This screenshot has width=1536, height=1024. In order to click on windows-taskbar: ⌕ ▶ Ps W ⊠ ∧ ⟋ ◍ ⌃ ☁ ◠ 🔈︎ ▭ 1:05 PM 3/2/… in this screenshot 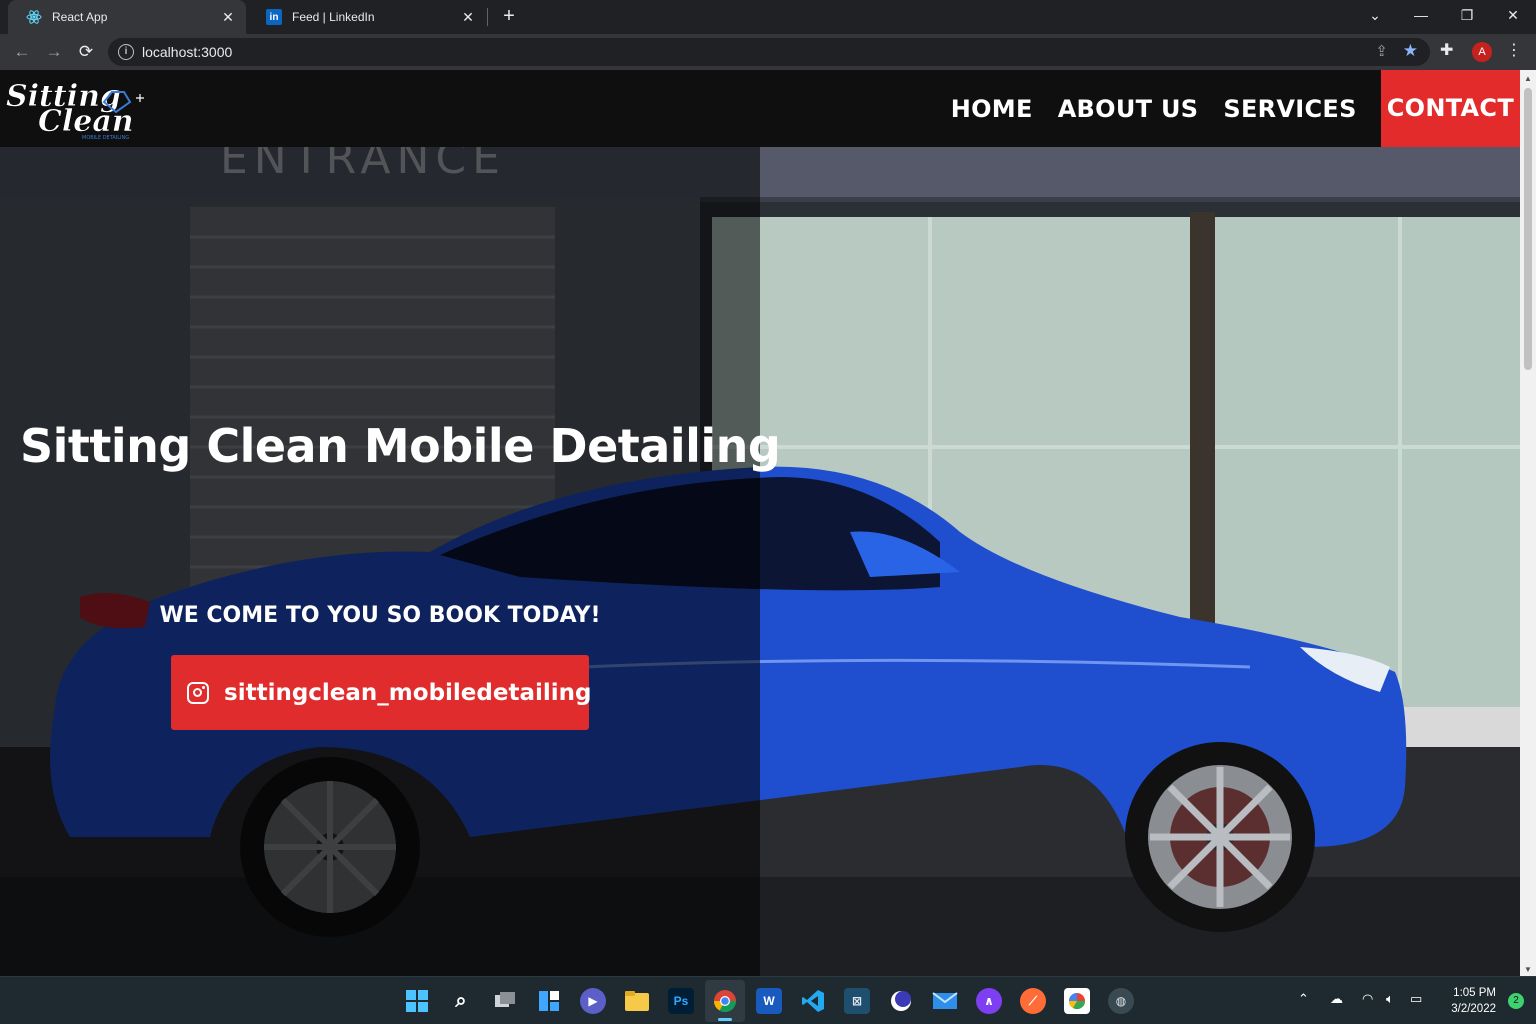, I will do `click(768, 1000)`.